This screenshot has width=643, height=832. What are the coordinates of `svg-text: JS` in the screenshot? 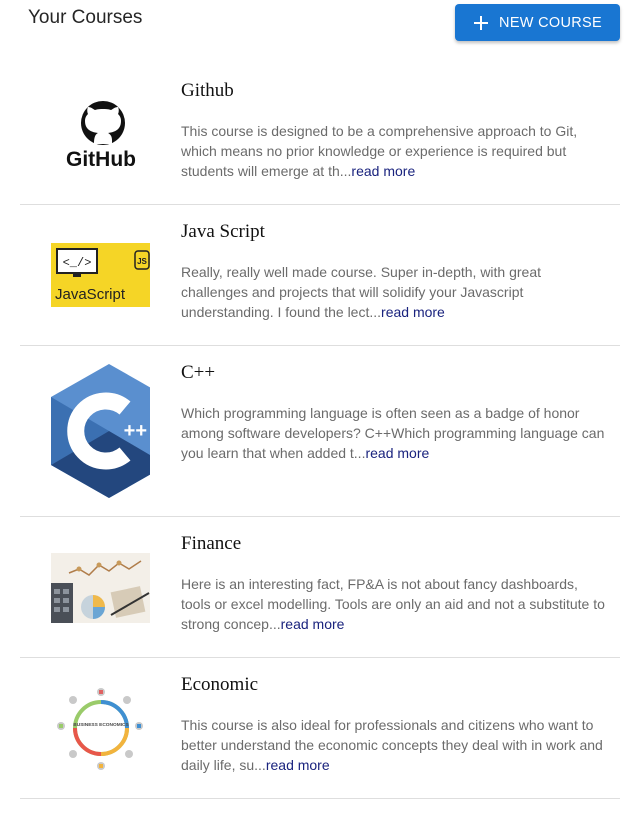 It's located at (142, 261).